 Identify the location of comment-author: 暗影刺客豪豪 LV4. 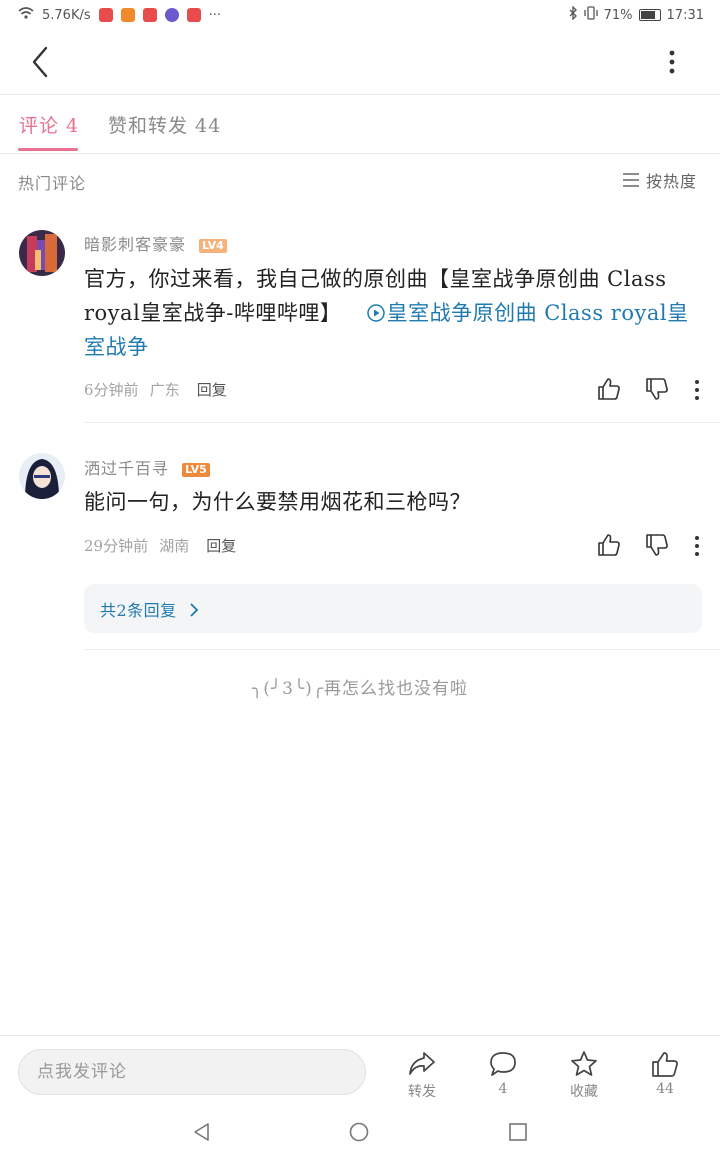
(155, 243).